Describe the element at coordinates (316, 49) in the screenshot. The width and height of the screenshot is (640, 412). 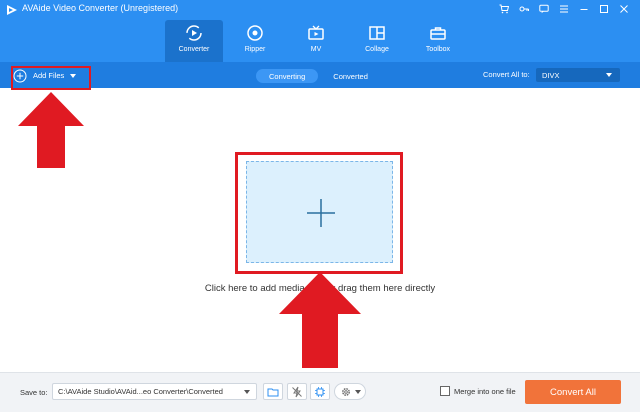
I see `tab-label: MV` at that location.